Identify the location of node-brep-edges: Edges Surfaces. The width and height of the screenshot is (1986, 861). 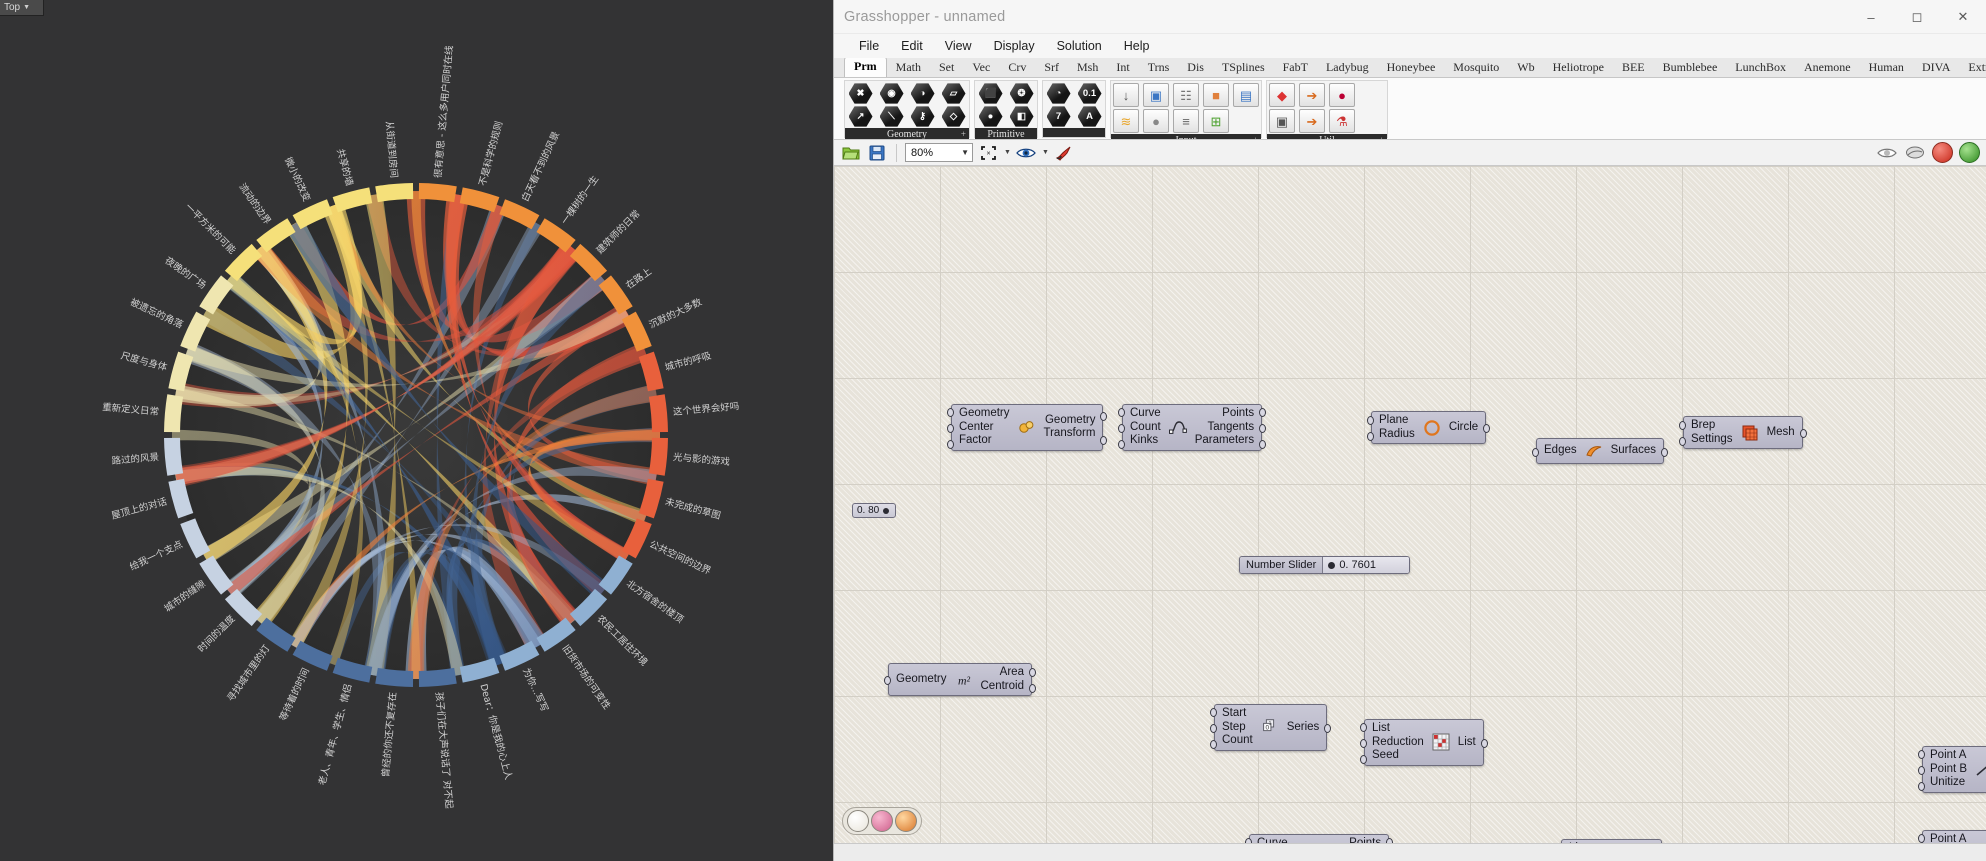
(1600, 451).